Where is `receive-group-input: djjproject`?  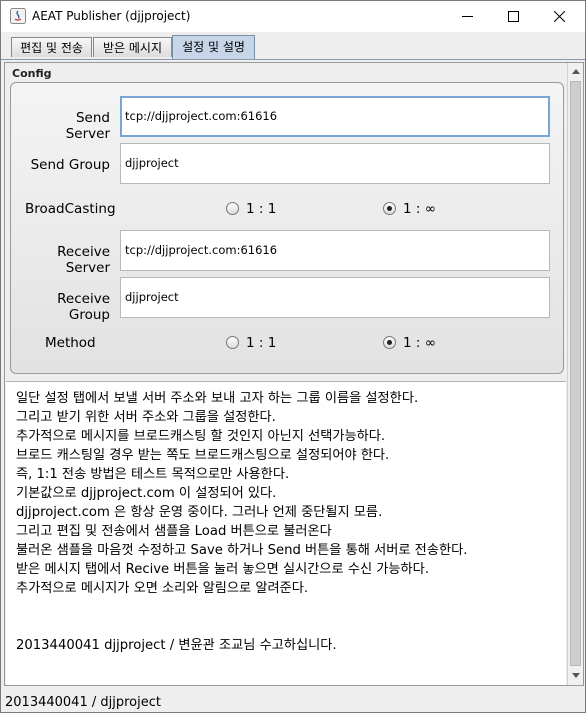 receive-group-input: djjproject is located at coordinates (335, 297).